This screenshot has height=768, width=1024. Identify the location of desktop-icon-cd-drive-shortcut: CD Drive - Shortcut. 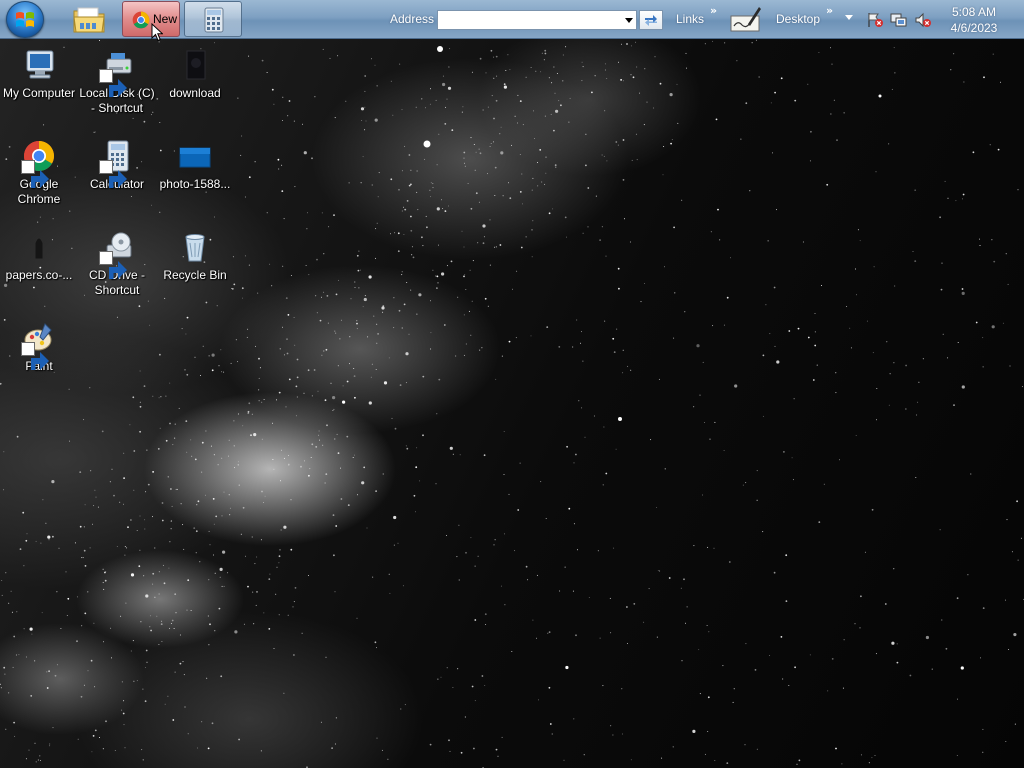
(117, 263).